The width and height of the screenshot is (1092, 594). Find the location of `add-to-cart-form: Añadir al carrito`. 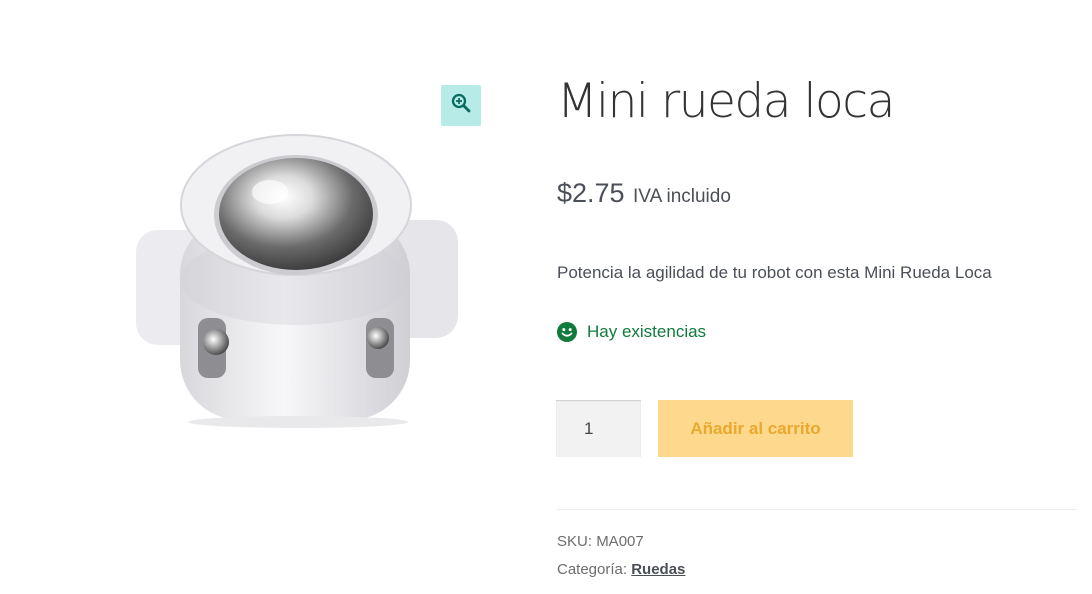

add-to-cart-form: Añadir al carrito is located at coordinates (704, 428).